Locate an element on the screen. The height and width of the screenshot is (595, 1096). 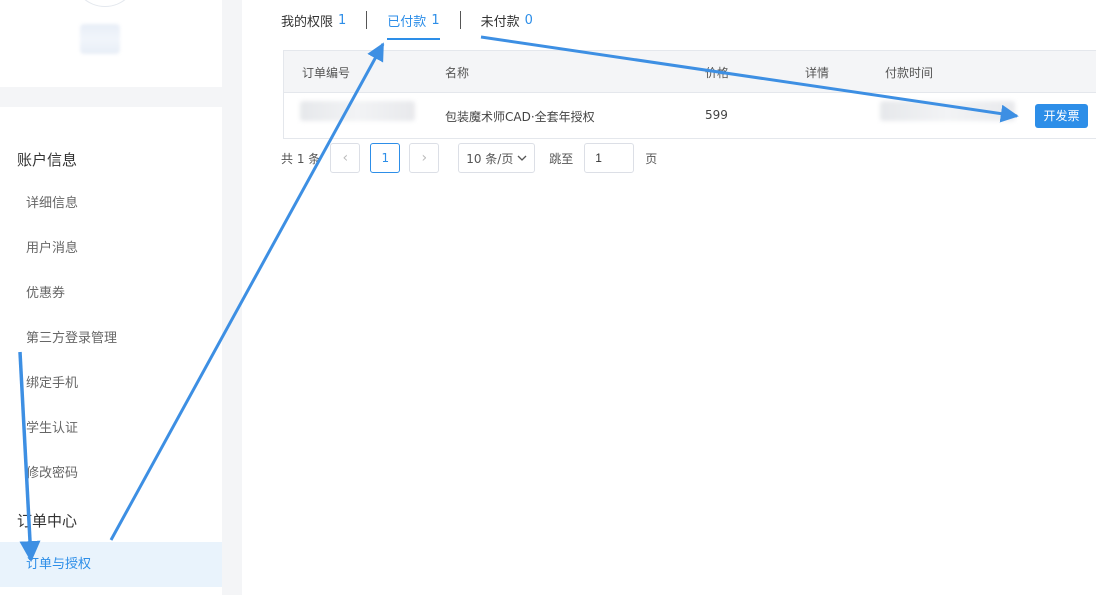
tab-count: 0 is located at coordinates (528, 20).